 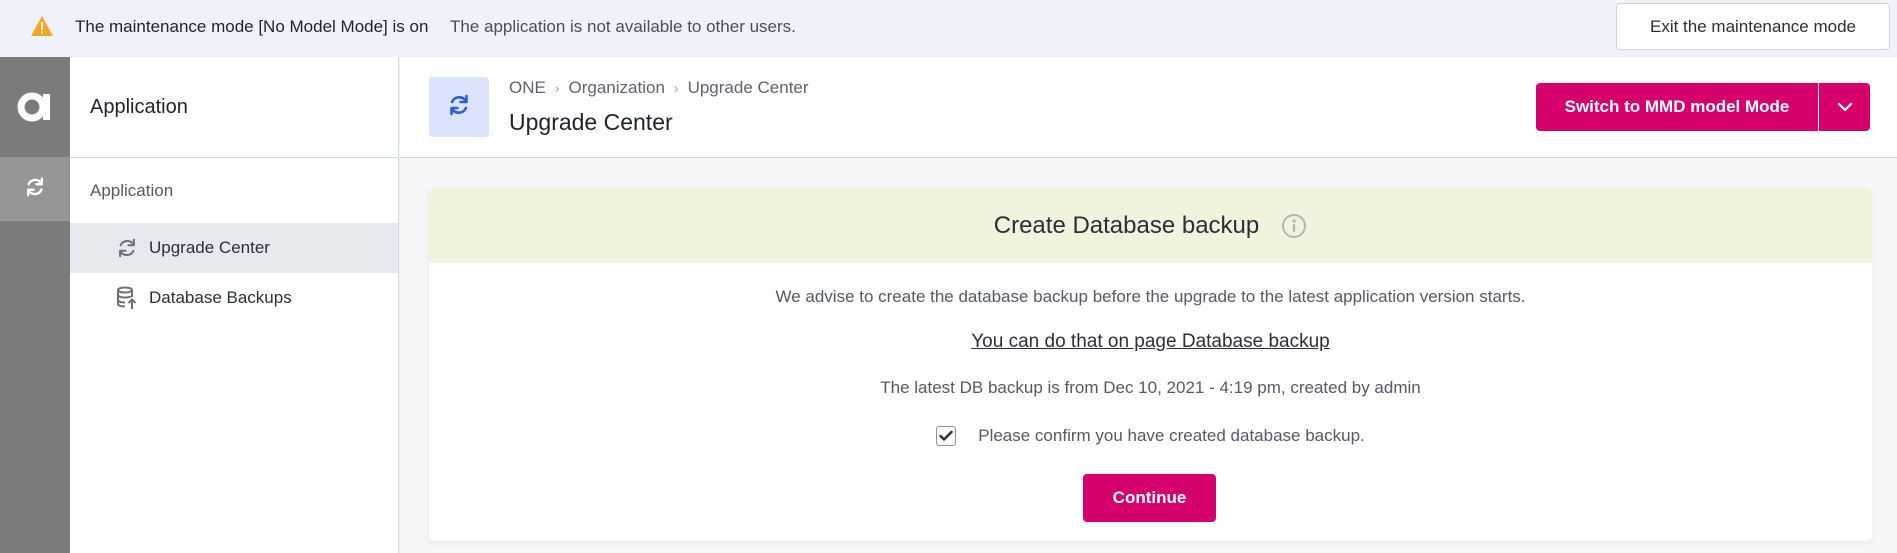 What do you see at coordinates (42, 26) in the screenshot?
I see `warning-icon` at bounding box center [42, 26].